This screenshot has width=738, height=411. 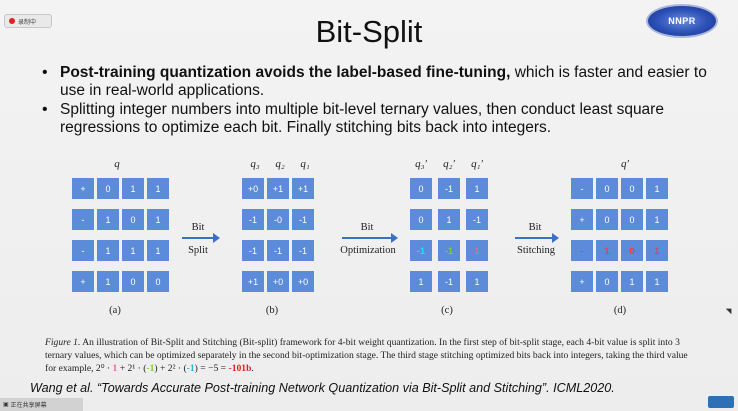 What do you see at coordinates (368, 250) in the screenshot?
I see `arrow-2-bottom-label: Optimization` at bounding box center [368, 250].